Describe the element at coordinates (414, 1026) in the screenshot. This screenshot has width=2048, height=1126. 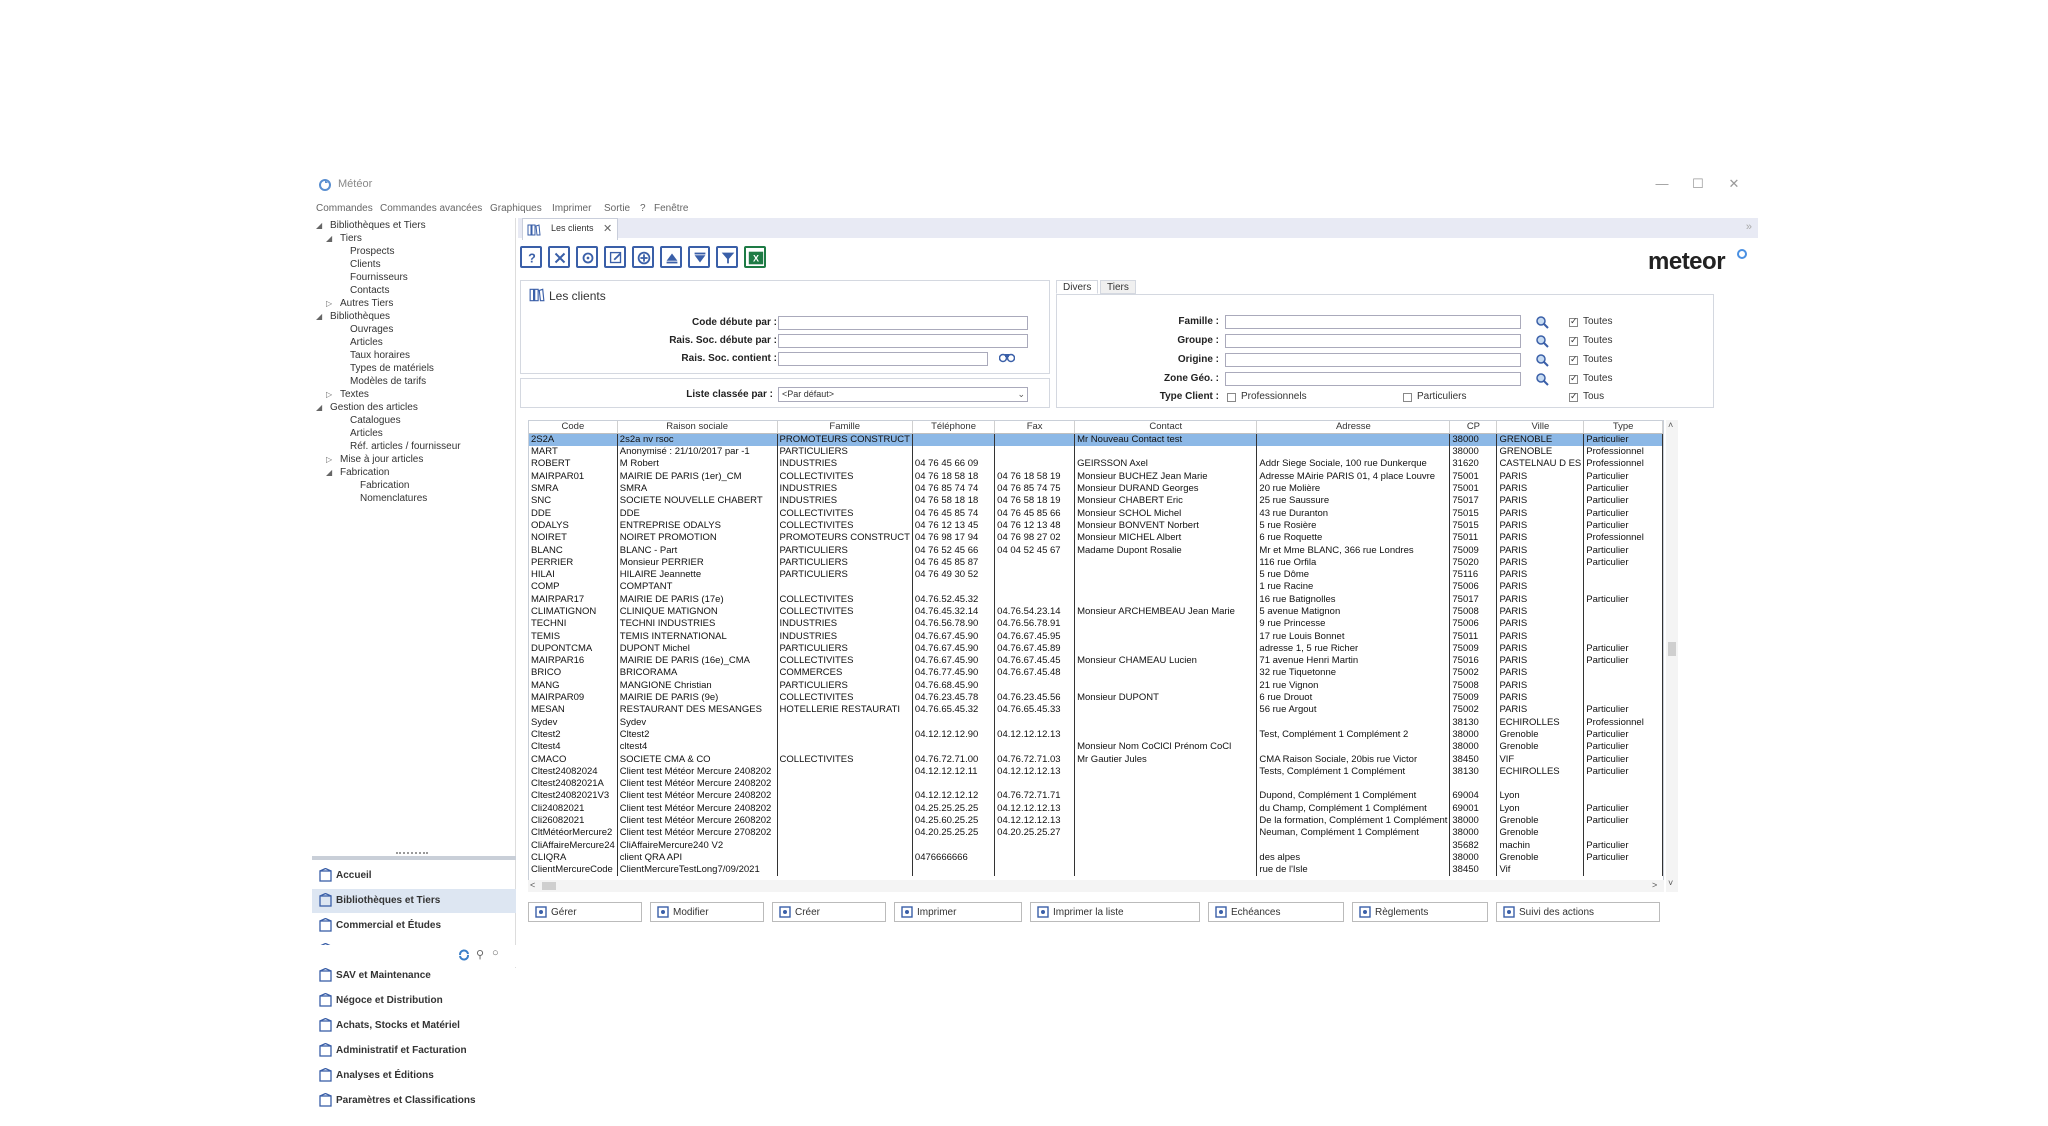
I see `nav-item: Achats, Stocks et Matériel` at that location.